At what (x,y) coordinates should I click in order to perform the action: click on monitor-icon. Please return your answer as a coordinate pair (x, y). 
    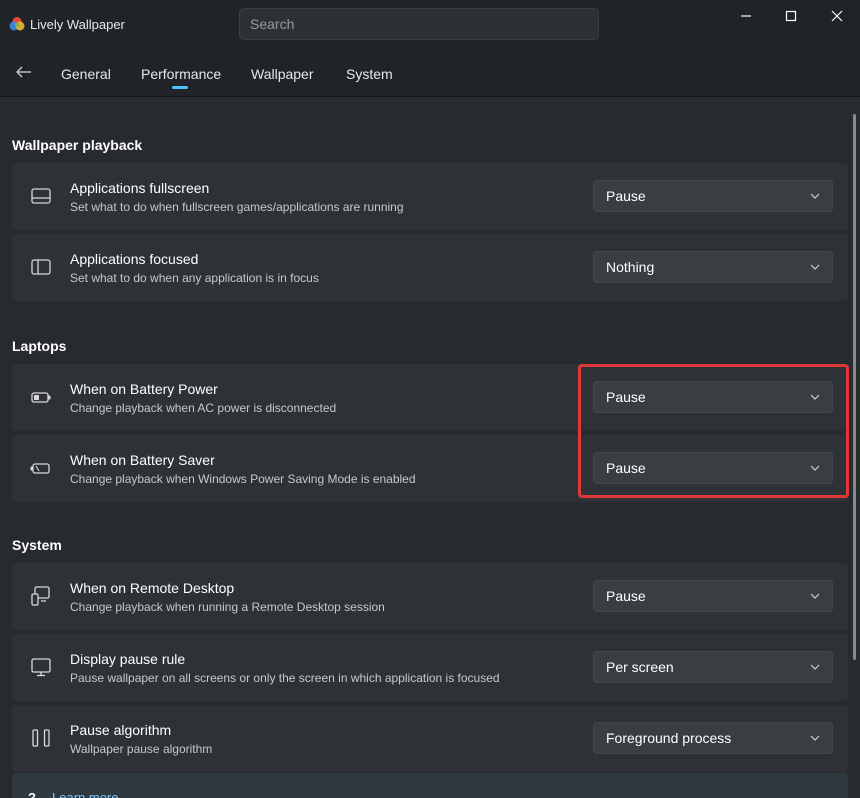
    Looking at the image, I should click on (41, 667).